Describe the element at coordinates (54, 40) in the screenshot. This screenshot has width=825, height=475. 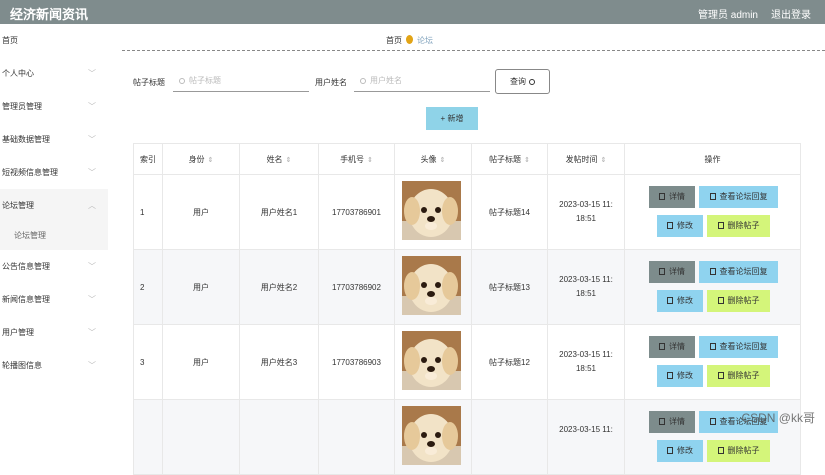
I see `sidebar-item-home: 首页` at that location.